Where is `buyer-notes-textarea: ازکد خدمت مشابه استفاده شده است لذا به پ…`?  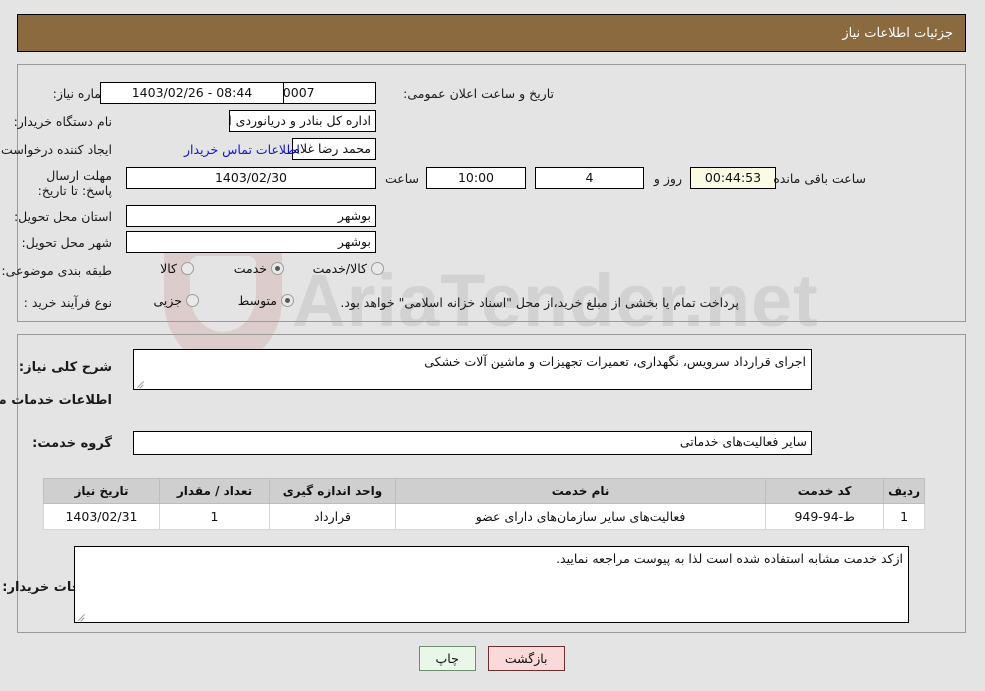
buyer-notes-textarea: ازکد خدمت مشابه استفاده شده است لذا به پ… is located at coordinates (492, 584).